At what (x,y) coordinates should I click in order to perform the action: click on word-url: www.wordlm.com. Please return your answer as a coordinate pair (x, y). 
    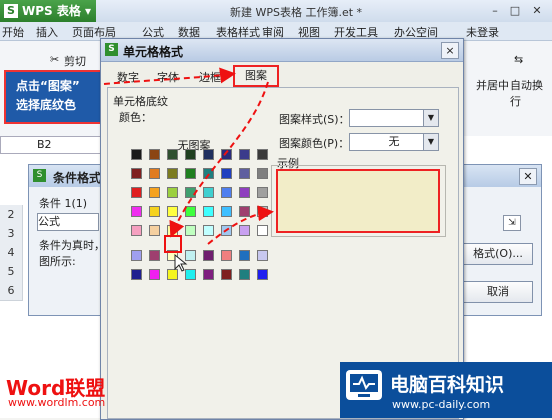
    Looking at the image, I should click on (57, 402).